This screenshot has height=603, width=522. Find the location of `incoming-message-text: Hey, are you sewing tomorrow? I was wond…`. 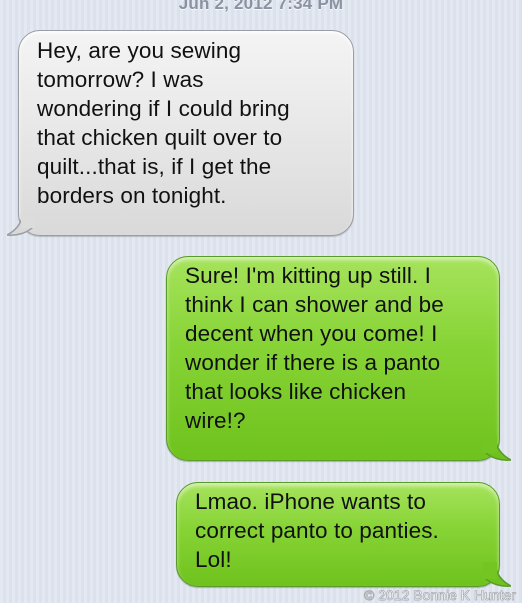

incoming-message-text: Hey, are you sewing tomorrow? I was wond… is located at coordinates (163, 123).